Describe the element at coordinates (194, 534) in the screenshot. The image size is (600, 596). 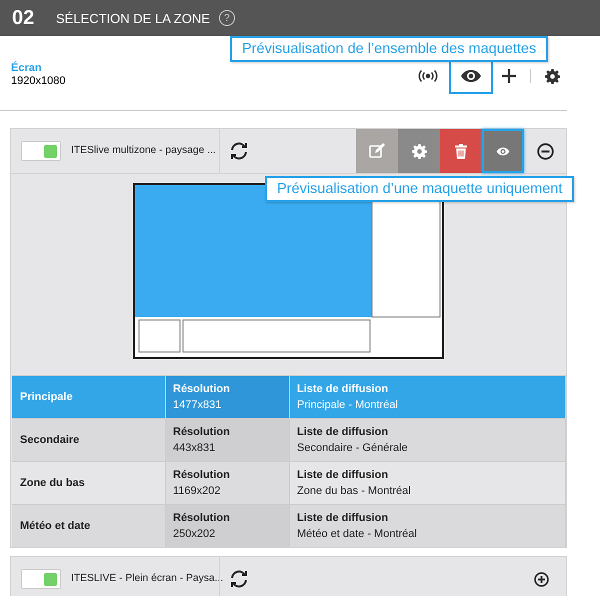
I see `resolution-value: 250x202` at that location.